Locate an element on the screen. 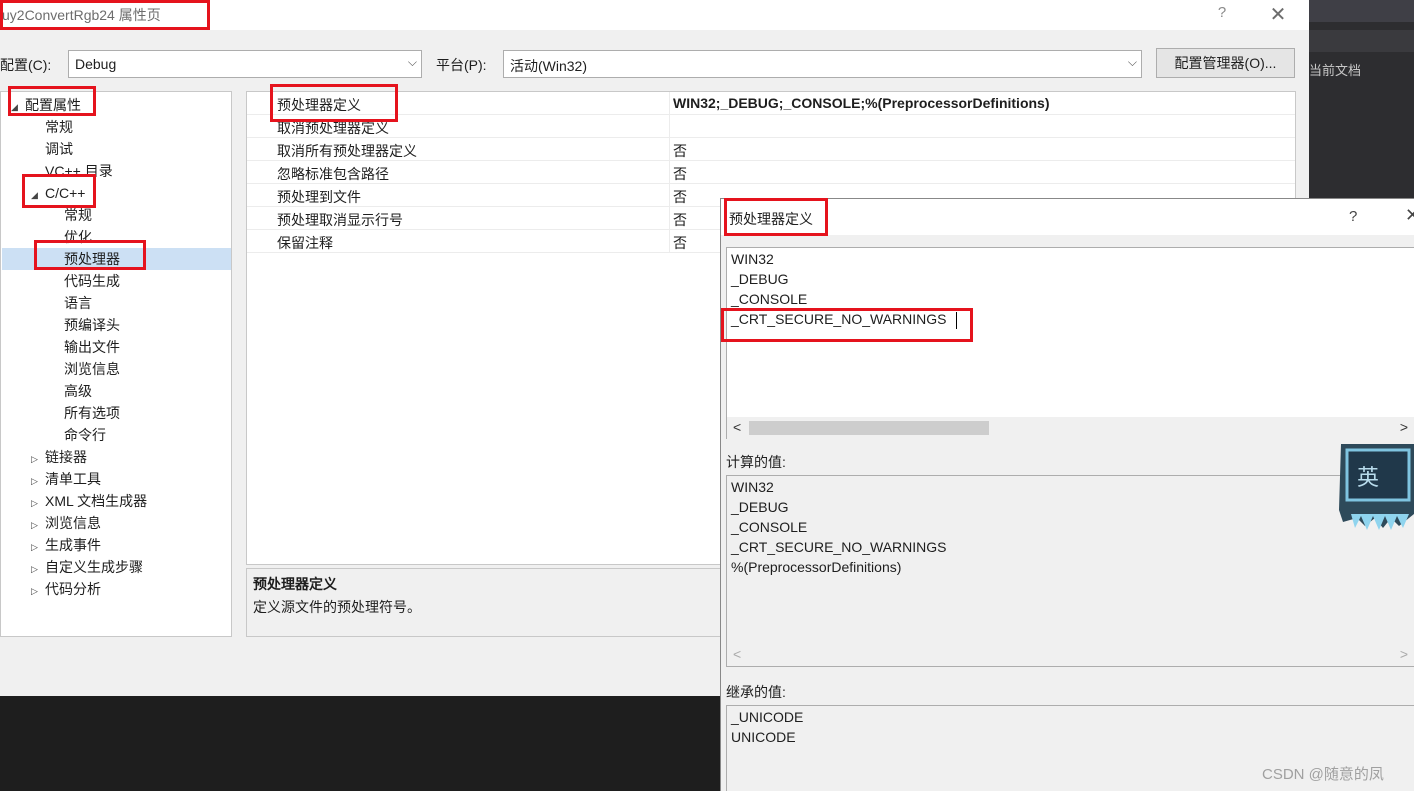 This screenshot has height=791, width=1414. platform-label: 平台(P): is located at coordinates (461, 65).